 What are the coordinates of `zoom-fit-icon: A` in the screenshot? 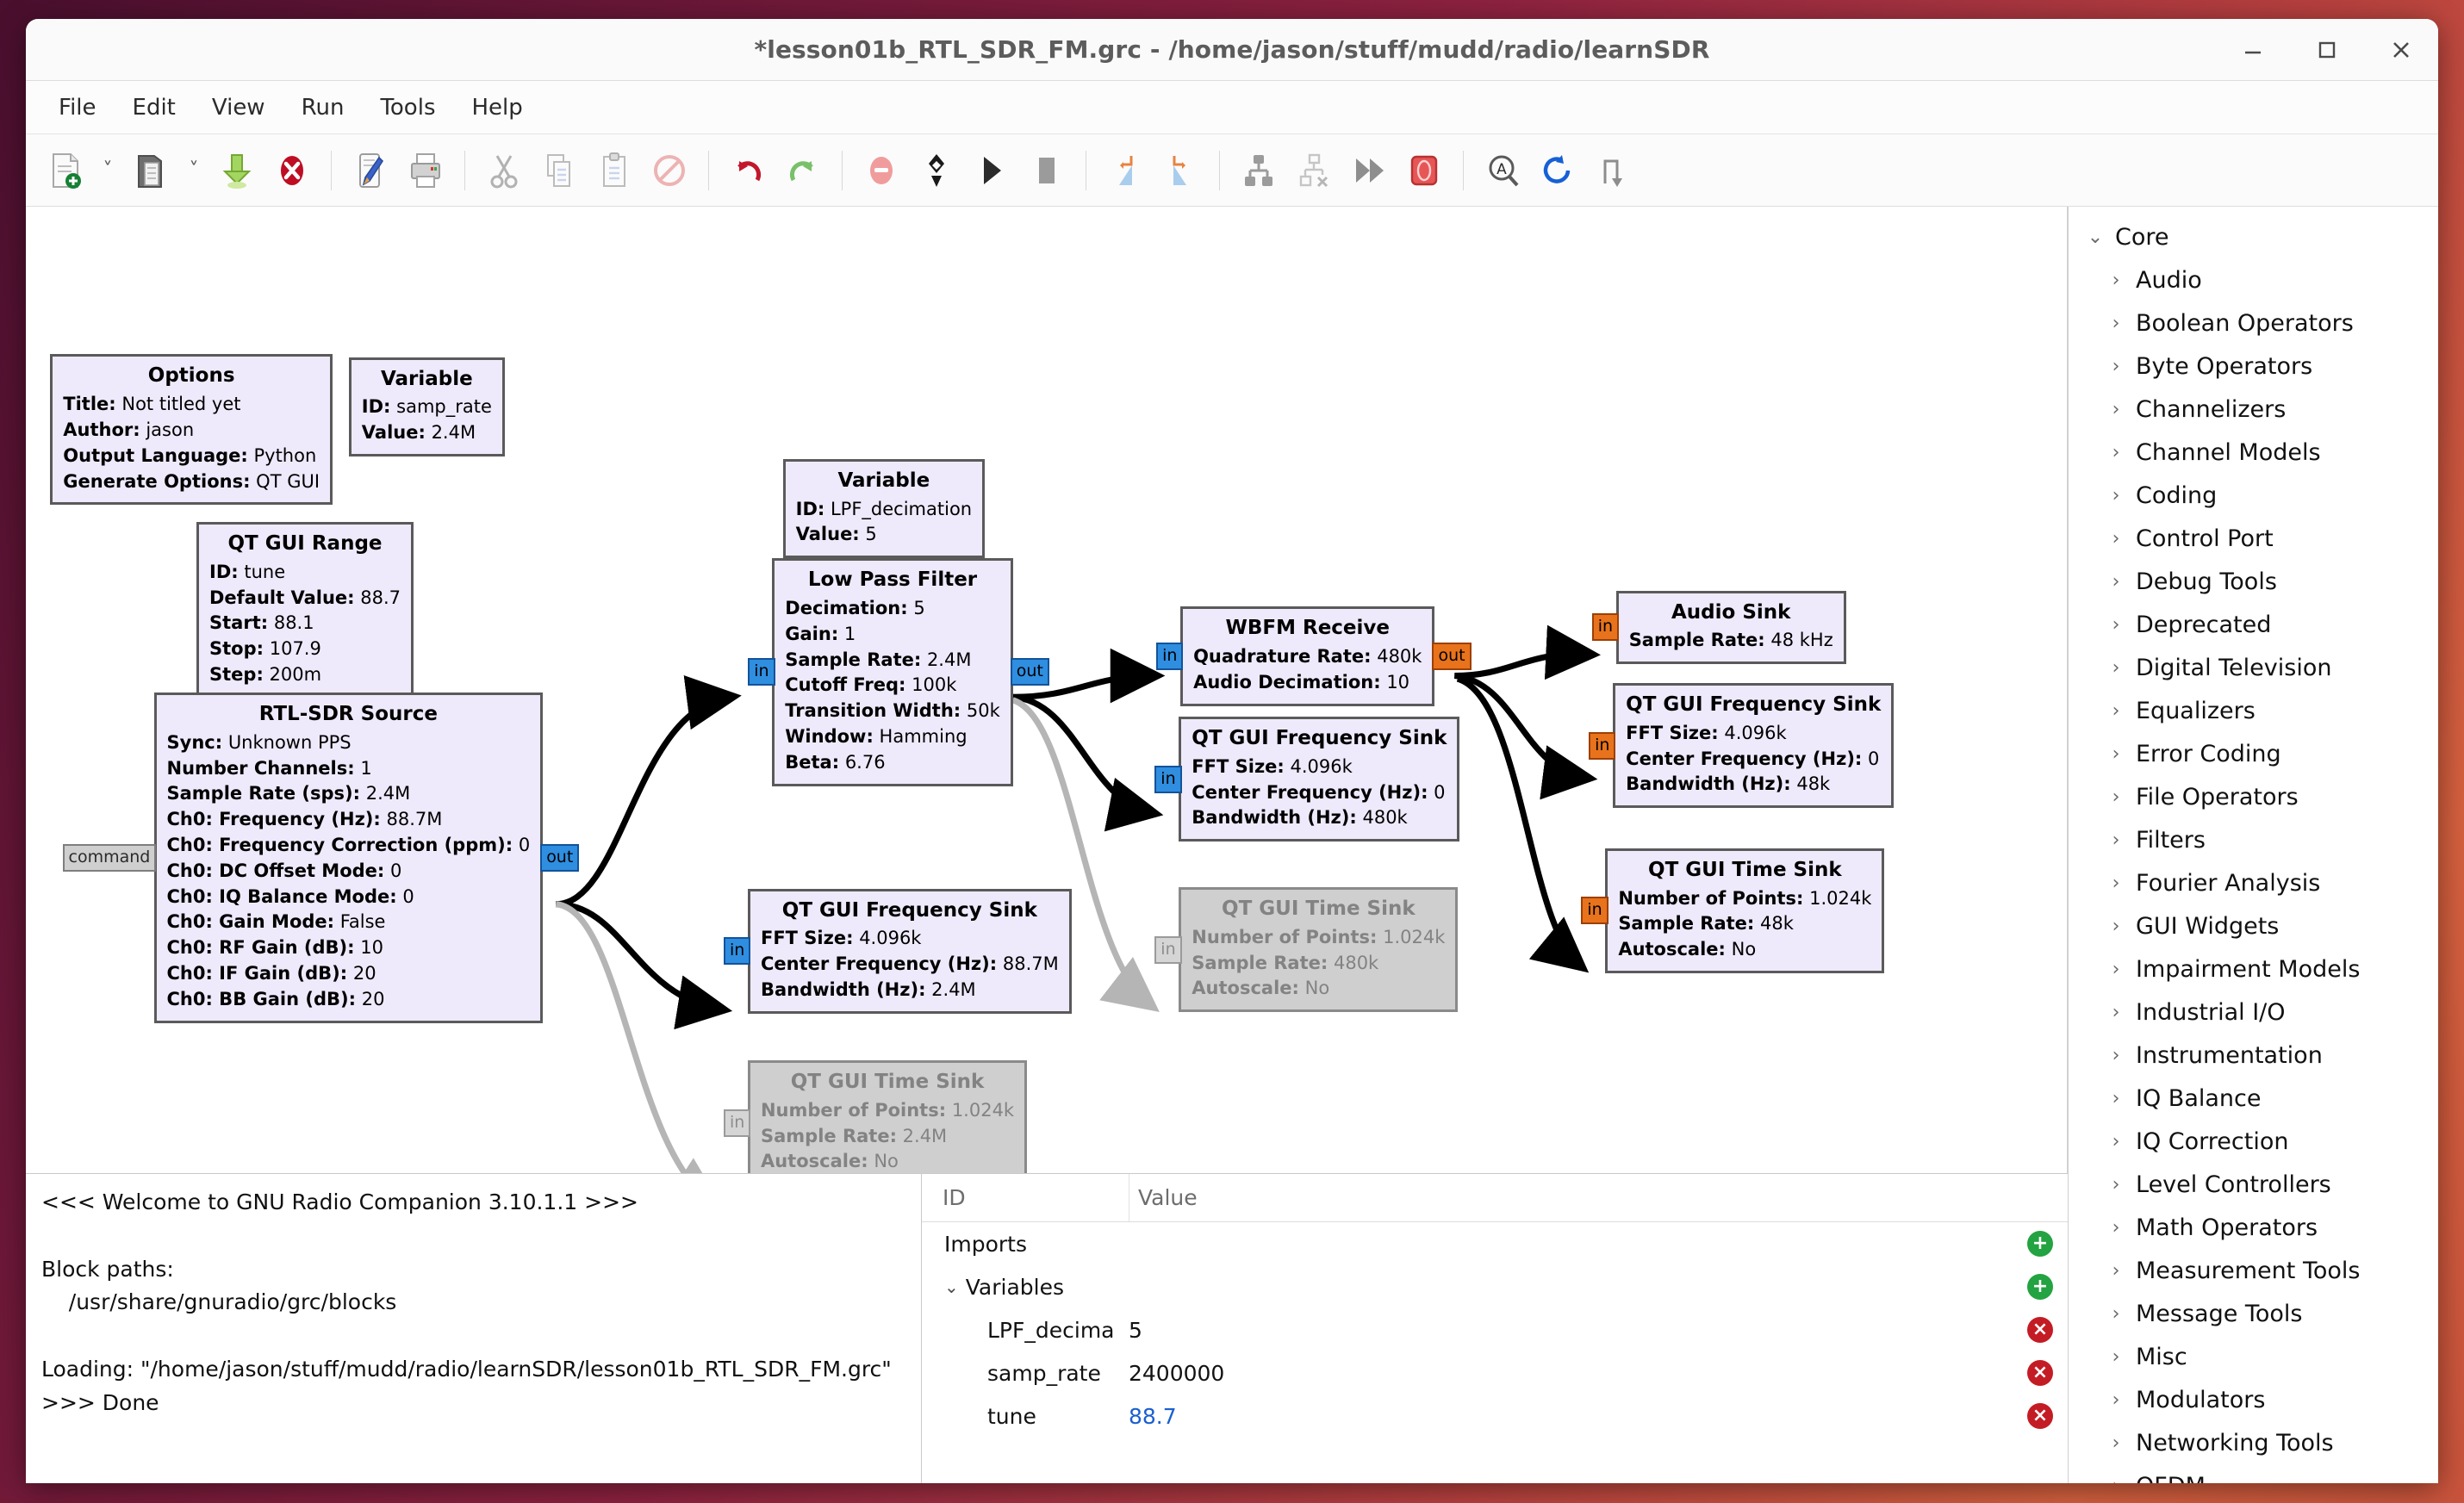 It's located at (1503, 170).